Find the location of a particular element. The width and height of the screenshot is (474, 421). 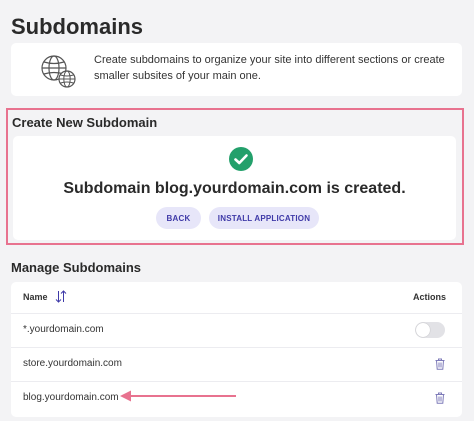

manage-section-title: Manage Subdomains is located at coordinates (76, 267).